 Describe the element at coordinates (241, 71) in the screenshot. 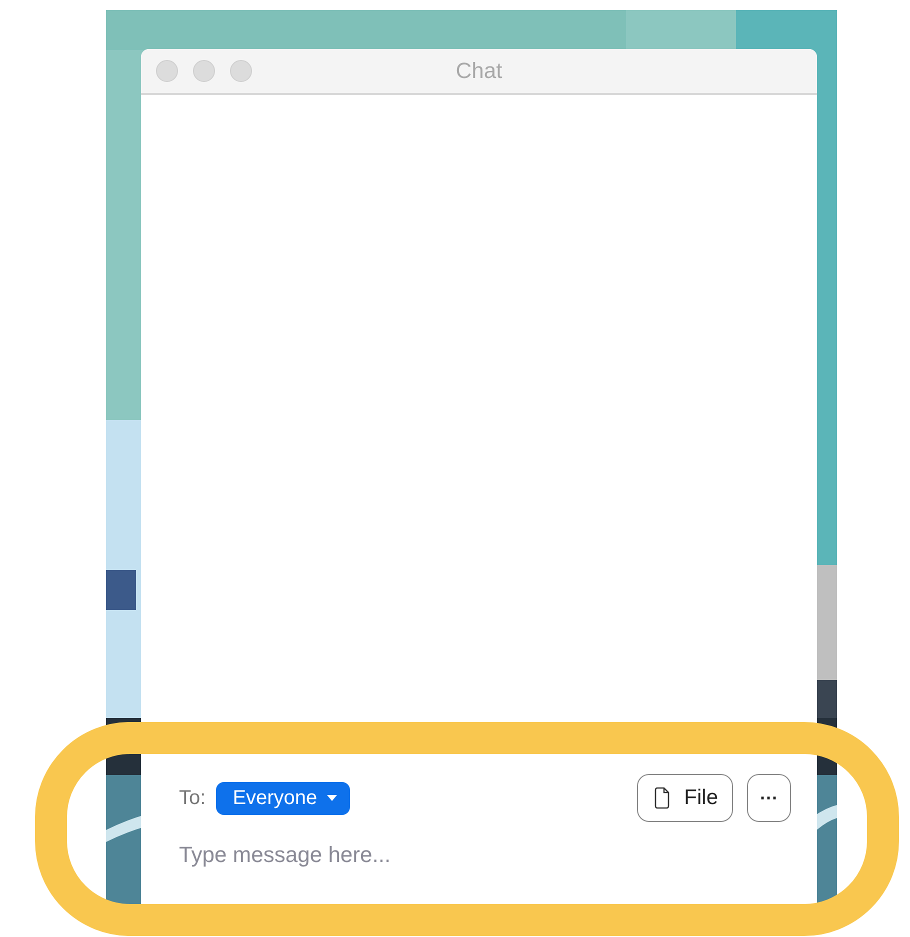

I see `zoom-icon` at that location.